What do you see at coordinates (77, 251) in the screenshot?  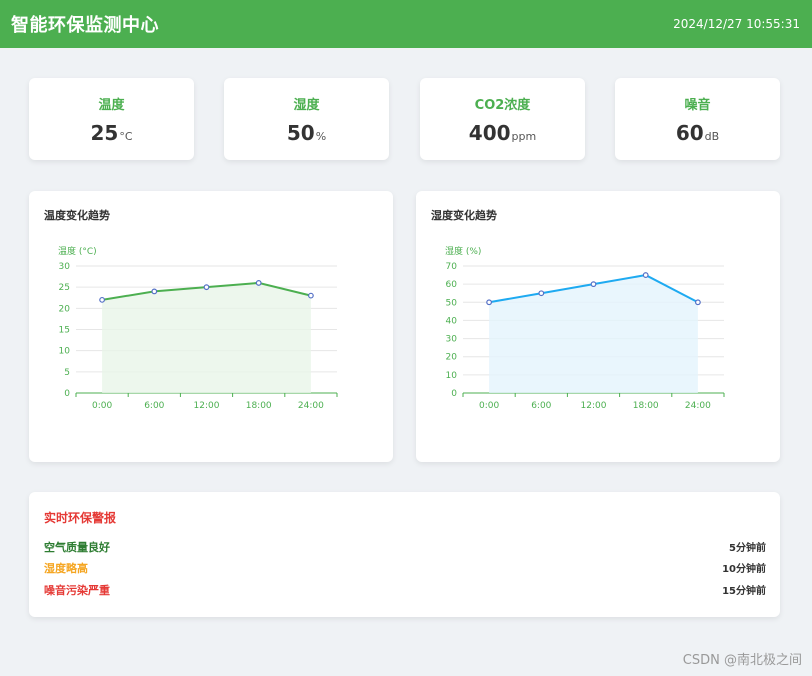 I see `y-axis-label: 温度 (°C)` at bounding box center [77, 251].